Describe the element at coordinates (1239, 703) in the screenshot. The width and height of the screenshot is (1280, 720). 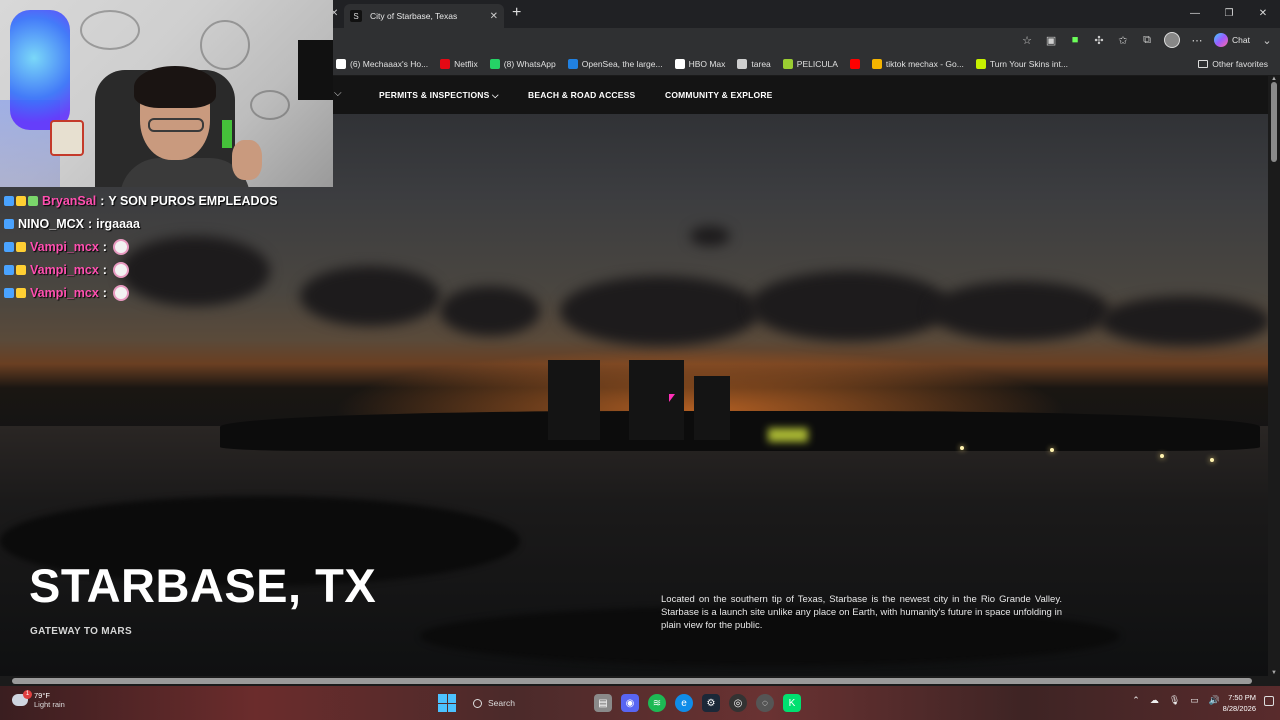
I see `clock: 7:50 PM 8/28/2026` at that location.